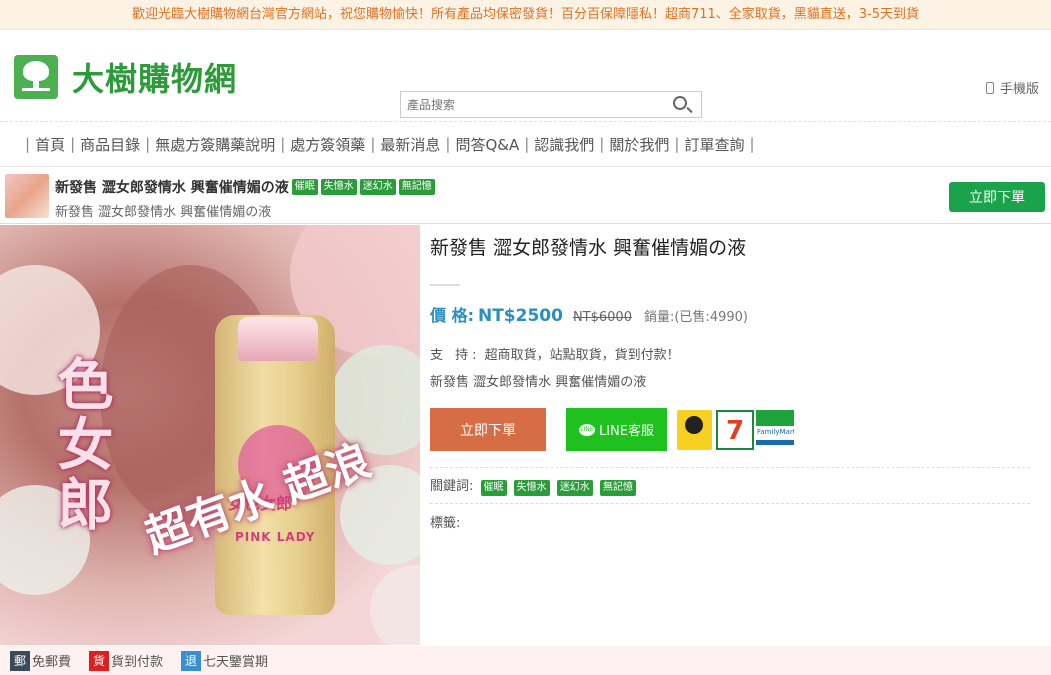  What do you see at coordinates (445, 285) in the screenshot?
I see `divider` at bounding box center [445, 285].